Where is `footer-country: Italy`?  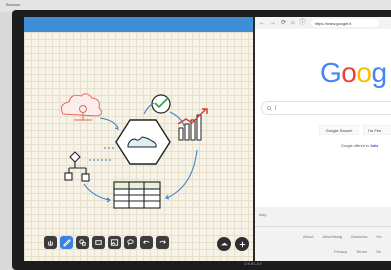
footer-country: Italy is located at coordinates (263, 214).